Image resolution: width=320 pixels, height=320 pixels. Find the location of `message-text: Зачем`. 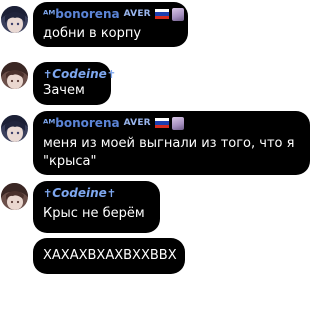

message-text: Зачем is located at coordinates (64, 90).